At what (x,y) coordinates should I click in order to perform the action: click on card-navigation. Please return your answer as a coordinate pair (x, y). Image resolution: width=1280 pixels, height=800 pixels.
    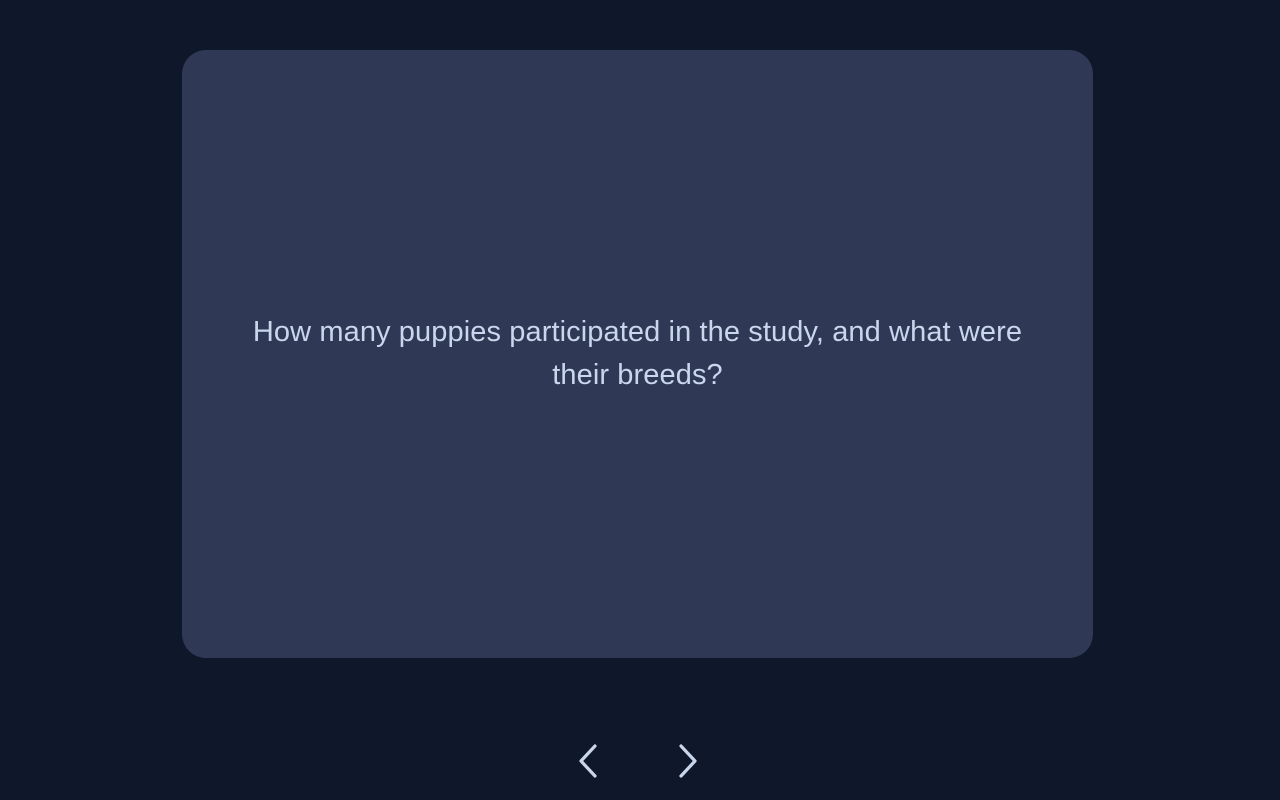
    Looking at the image, I should click on (640, 761).